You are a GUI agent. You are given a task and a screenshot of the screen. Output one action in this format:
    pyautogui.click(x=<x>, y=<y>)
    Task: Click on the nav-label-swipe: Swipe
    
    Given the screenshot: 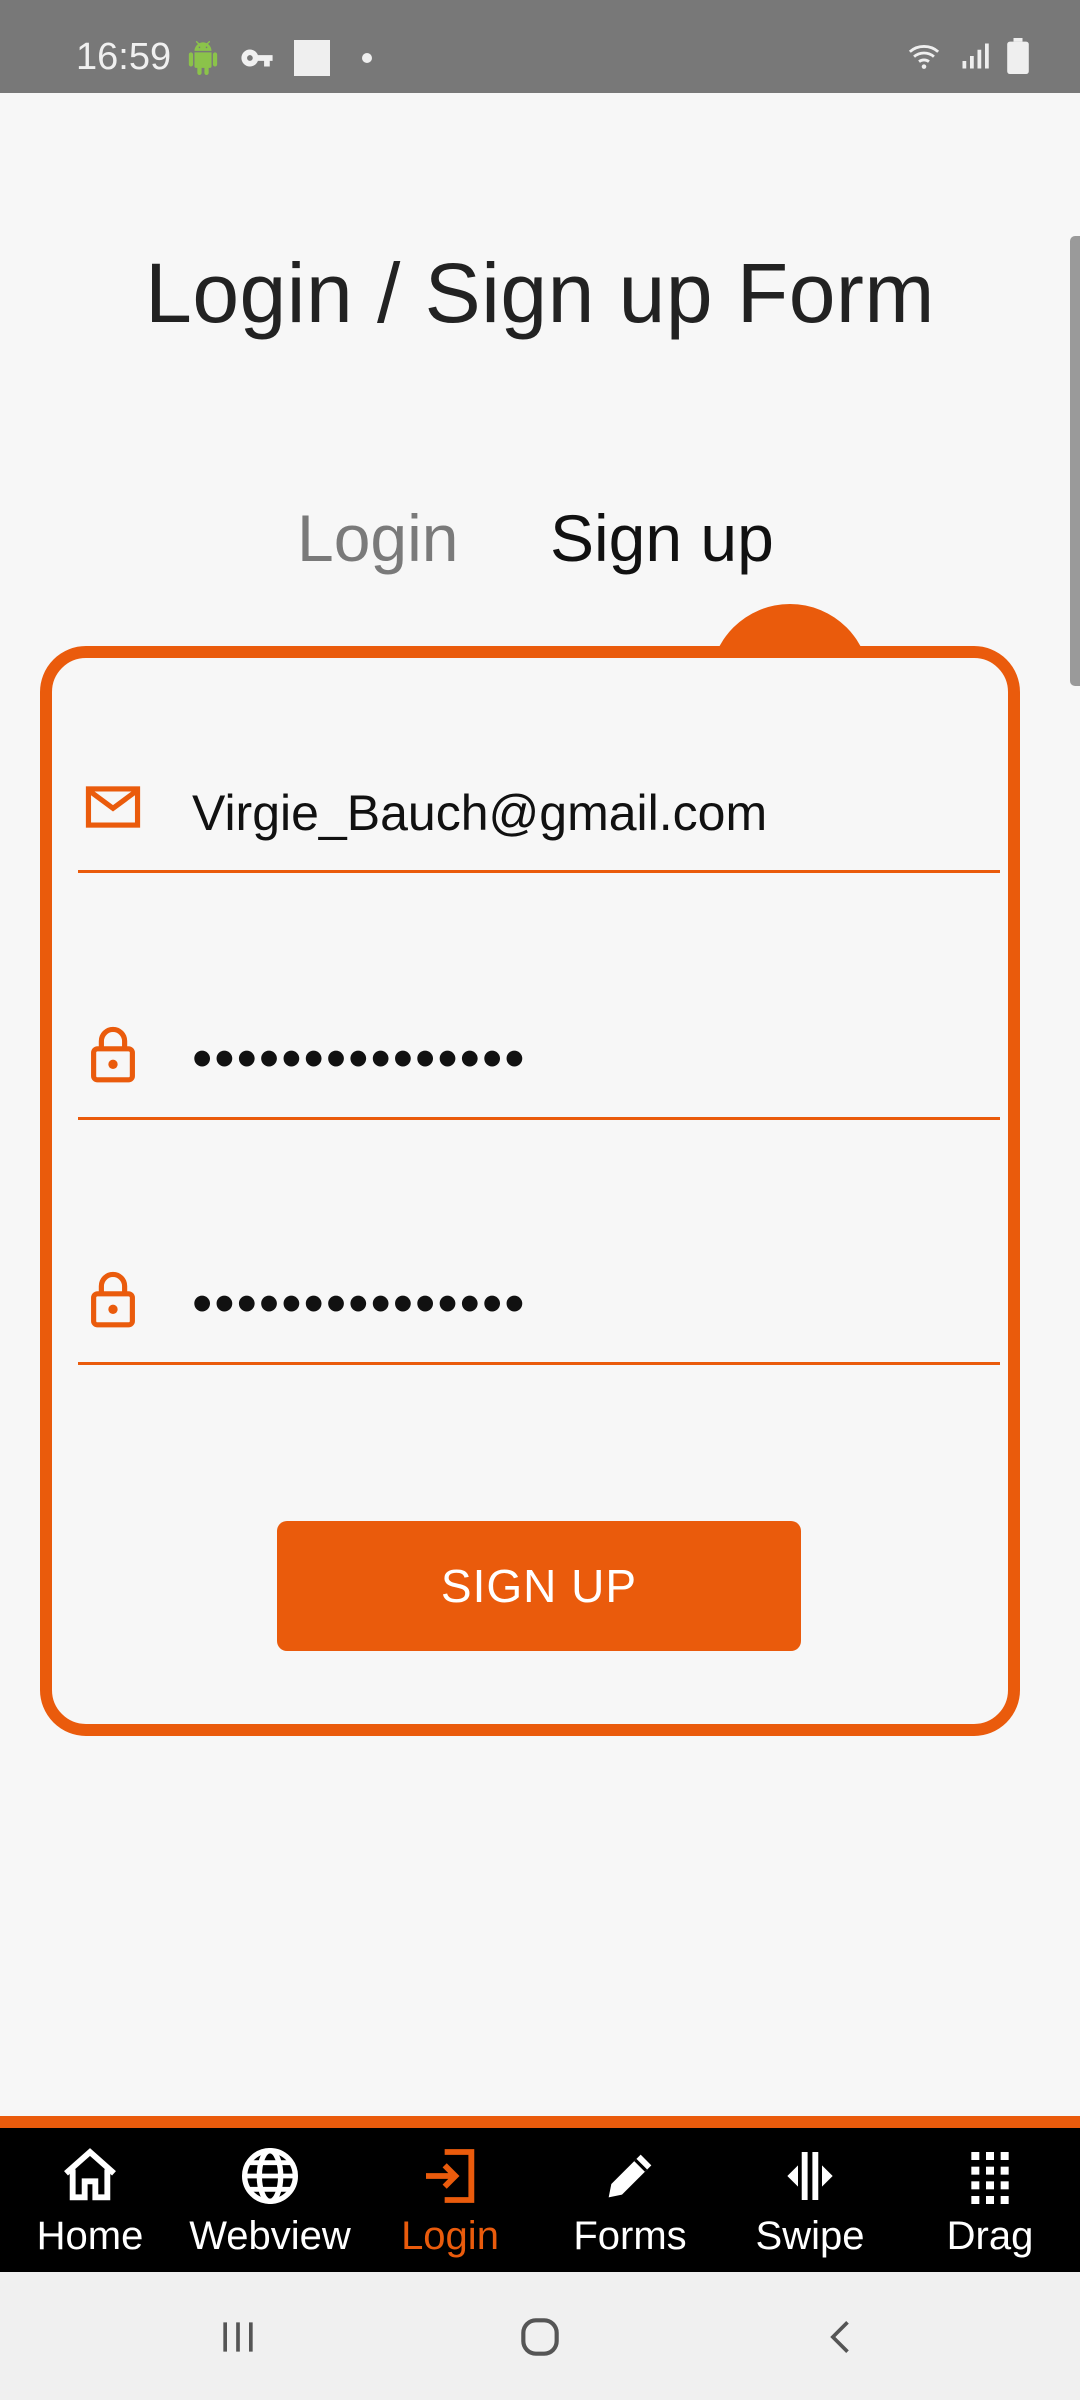 What is the action you would take?
    pyautogui.click(x=810, y=2236)
    